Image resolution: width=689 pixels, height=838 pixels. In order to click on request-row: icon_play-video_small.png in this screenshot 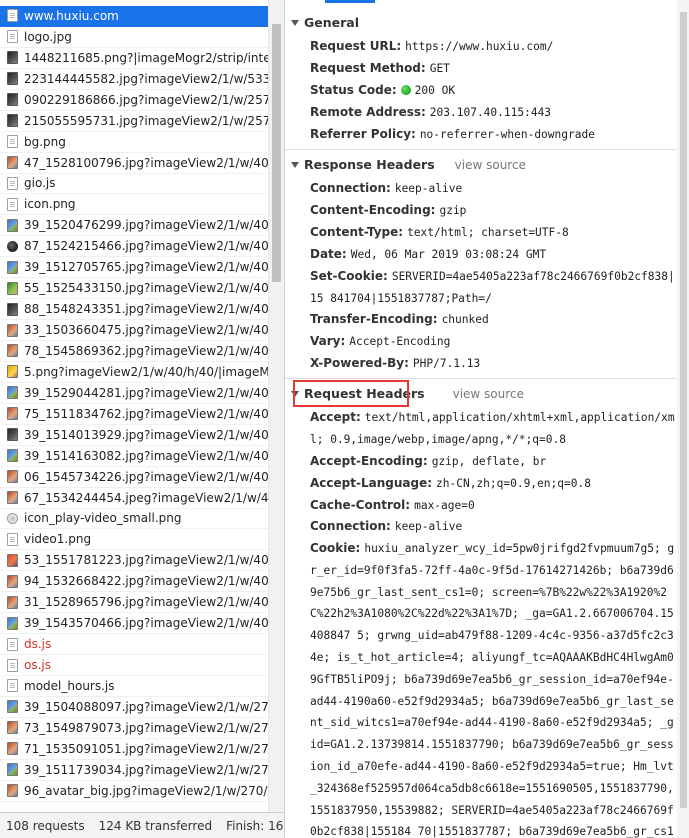, I will do `click(134, 519)`.